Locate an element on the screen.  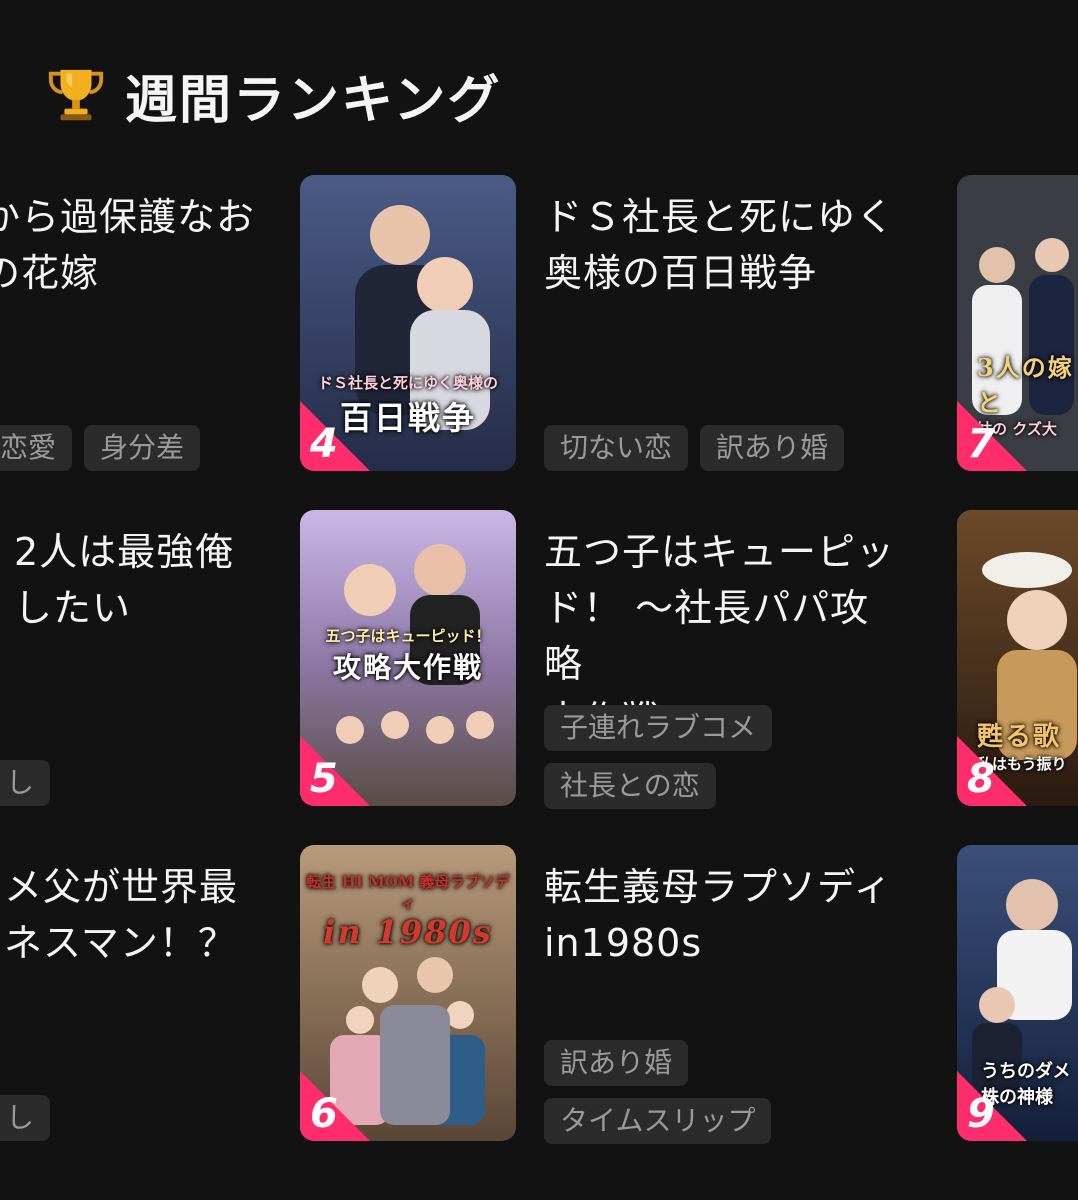
drama-poster-4: ドＳ社長と死にゆく奥様の 百日戦争 4 is located at coordinates (408, 323).